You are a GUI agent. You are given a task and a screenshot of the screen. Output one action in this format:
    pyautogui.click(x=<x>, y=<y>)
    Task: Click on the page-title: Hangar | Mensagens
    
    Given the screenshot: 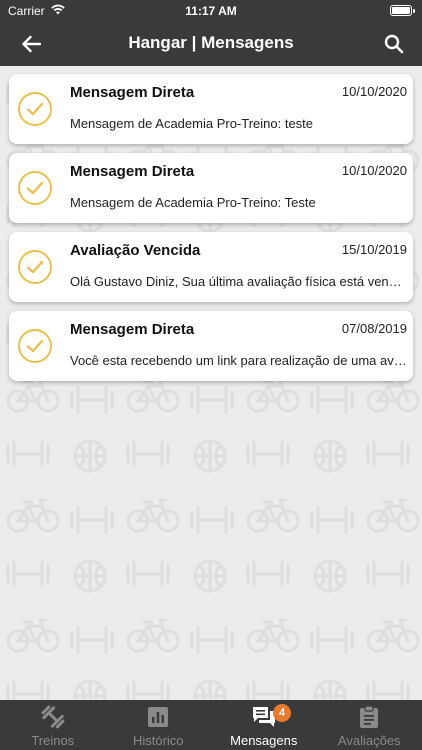 What is the action you would take?
    pyautogui.click(x=211, y=42)
    